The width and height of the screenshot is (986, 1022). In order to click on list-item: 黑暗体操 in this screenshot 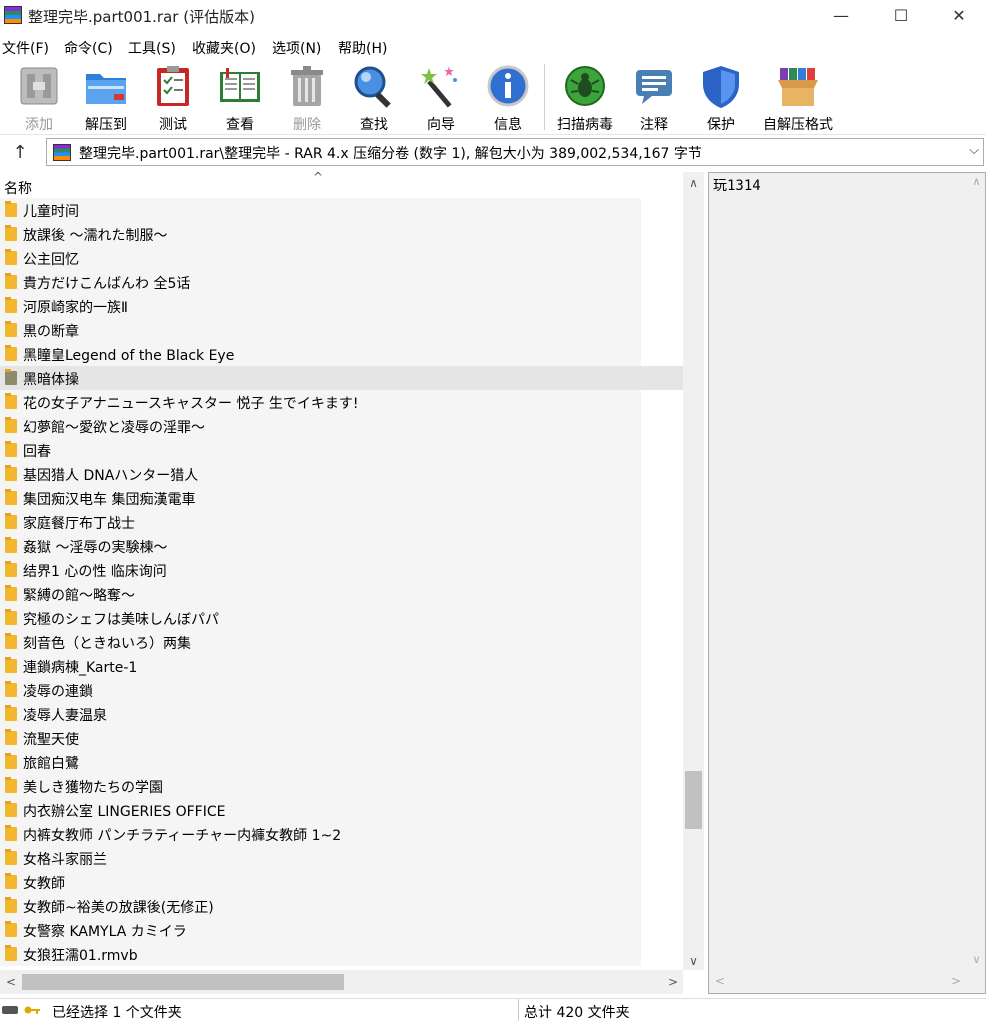, I will do `click(341, 378)`.